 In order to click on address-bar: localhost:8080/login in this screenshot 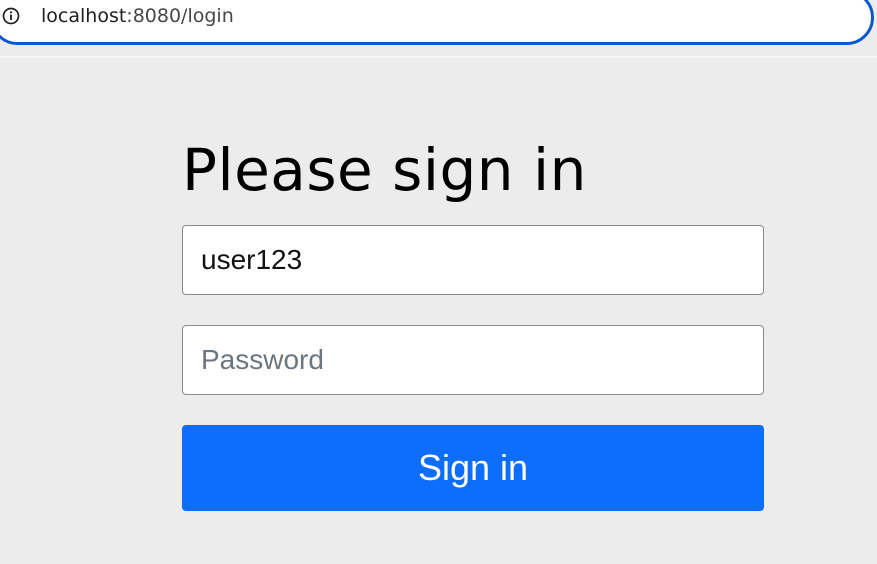, I will do `click(437, 22)`.